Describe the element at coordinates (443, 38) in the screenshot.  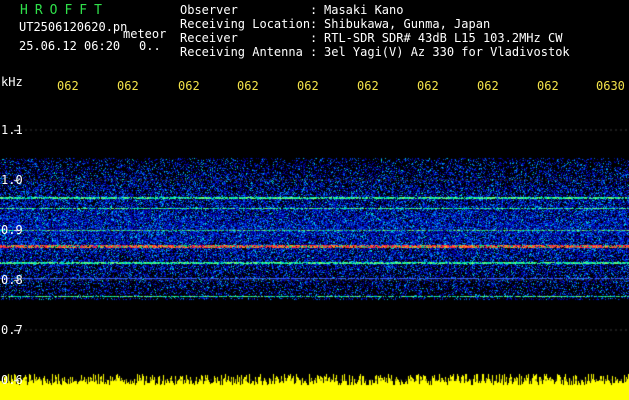
I see `info-value: RTL-SDR SDR# 43dB L15 103.2MHz CW` at that location.